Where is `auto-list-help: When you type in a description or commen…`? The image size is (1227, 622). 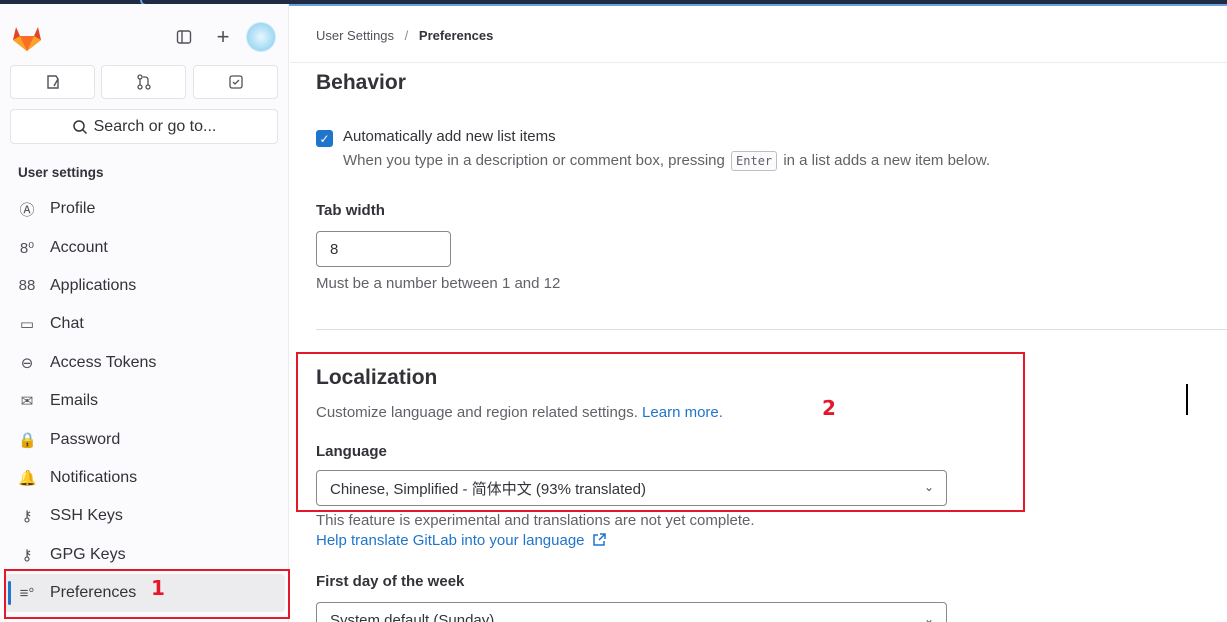 auto-list-help: When you type in a description or commen… is located at coordinates (666, 161).